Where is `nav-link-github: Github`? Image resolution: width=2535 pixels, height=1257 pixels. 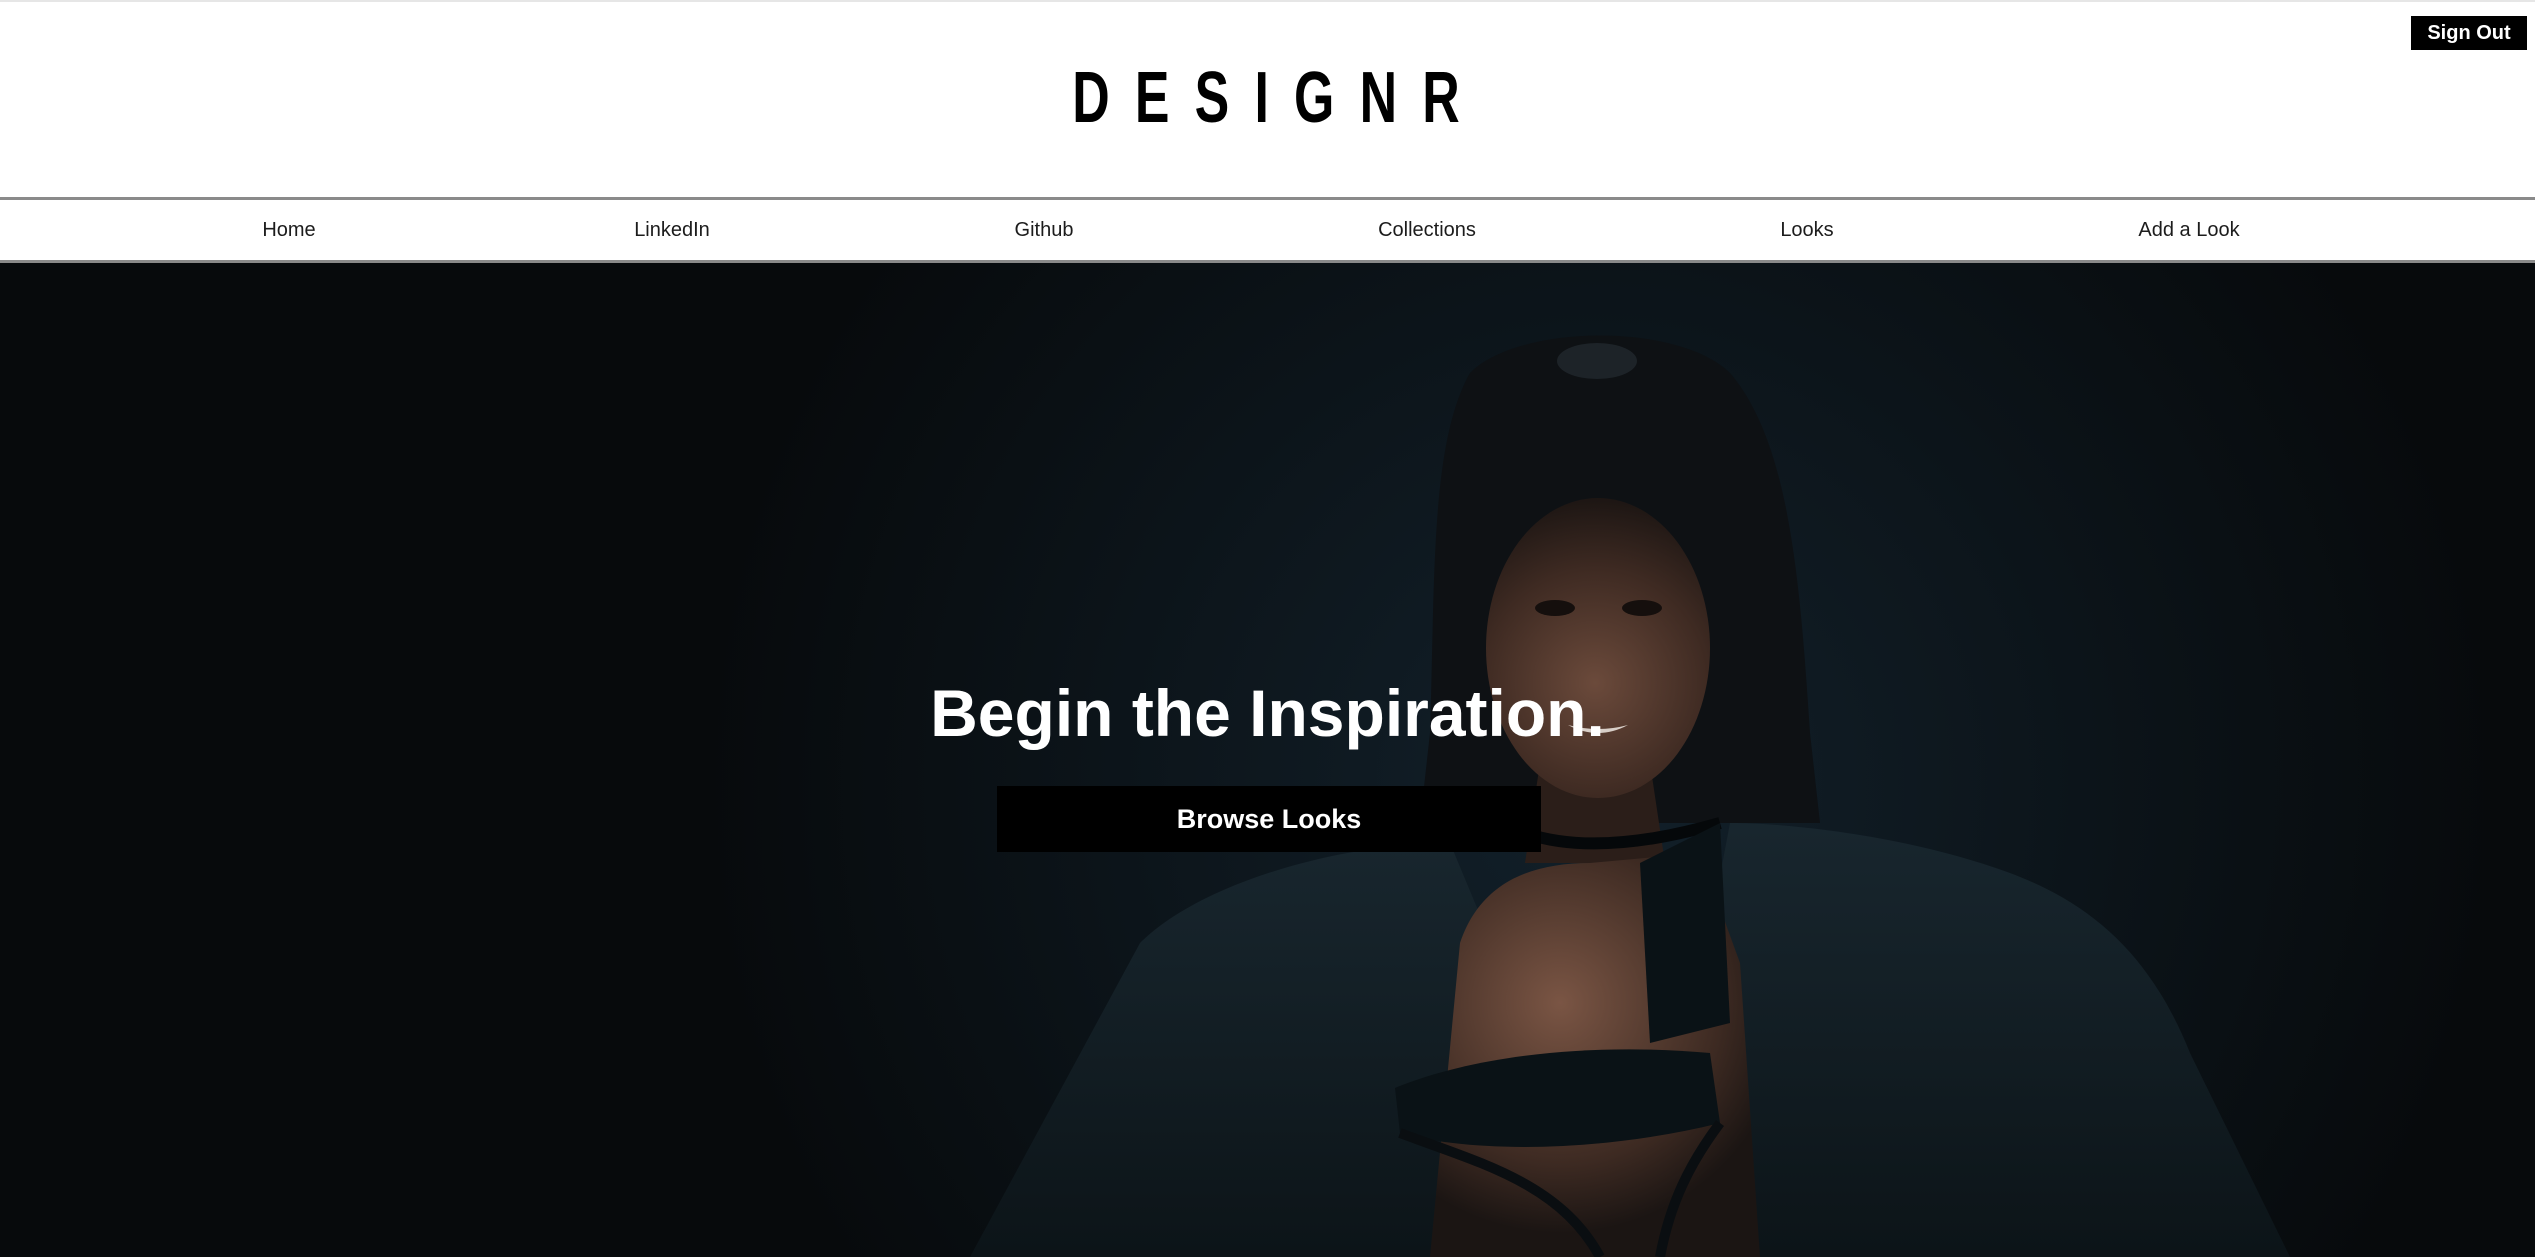
nav-link-github: Github is located at coordinates (1044, 230).